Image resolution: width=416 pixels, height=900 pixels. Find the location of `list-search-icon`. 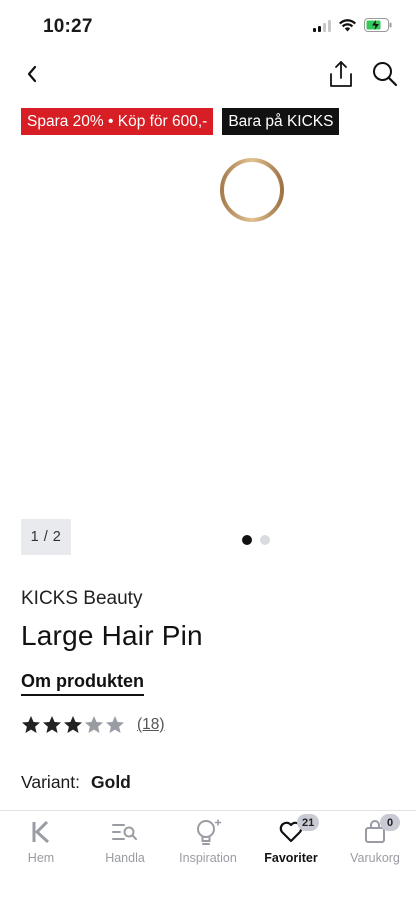

list-search-icon is located at coordinates (125, 832).